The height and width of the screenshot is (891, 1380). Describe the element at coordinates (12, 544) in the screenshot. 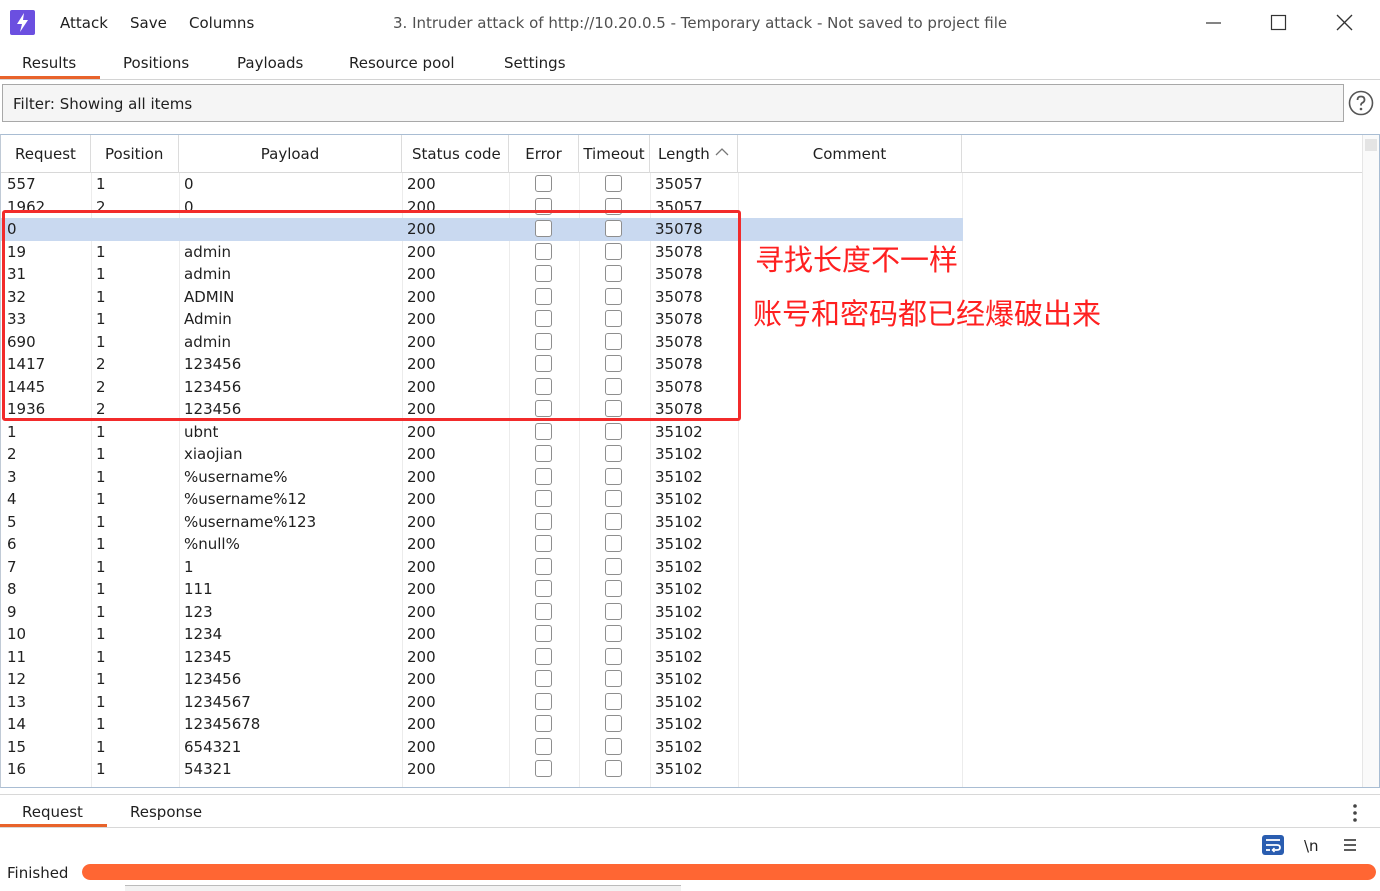

I see `cell-request: 6` at that location.